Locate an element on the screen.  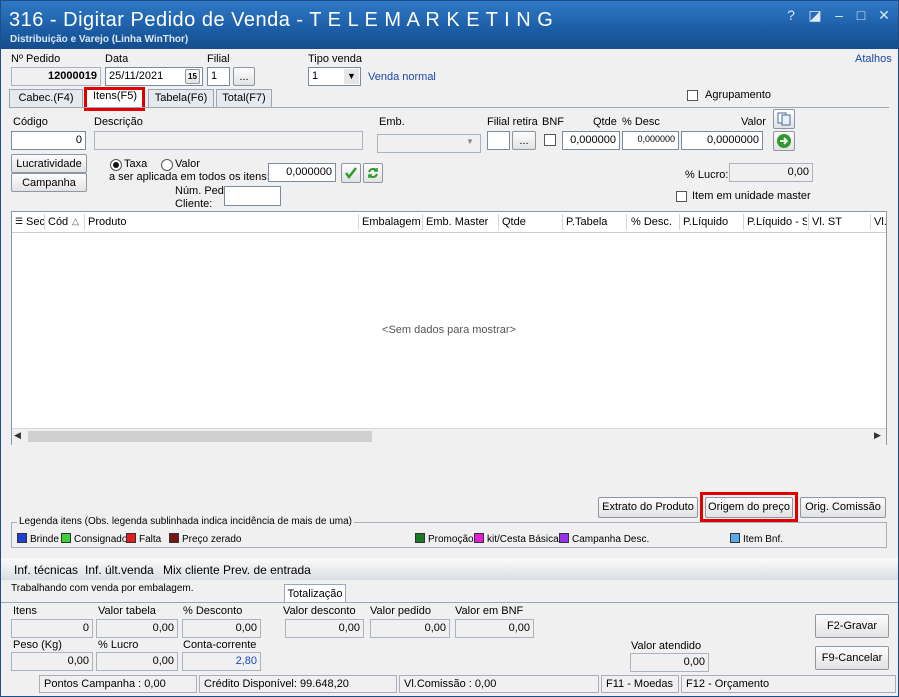
valor-atendido-label: Valor atendido is located at coordinates (666, 646).